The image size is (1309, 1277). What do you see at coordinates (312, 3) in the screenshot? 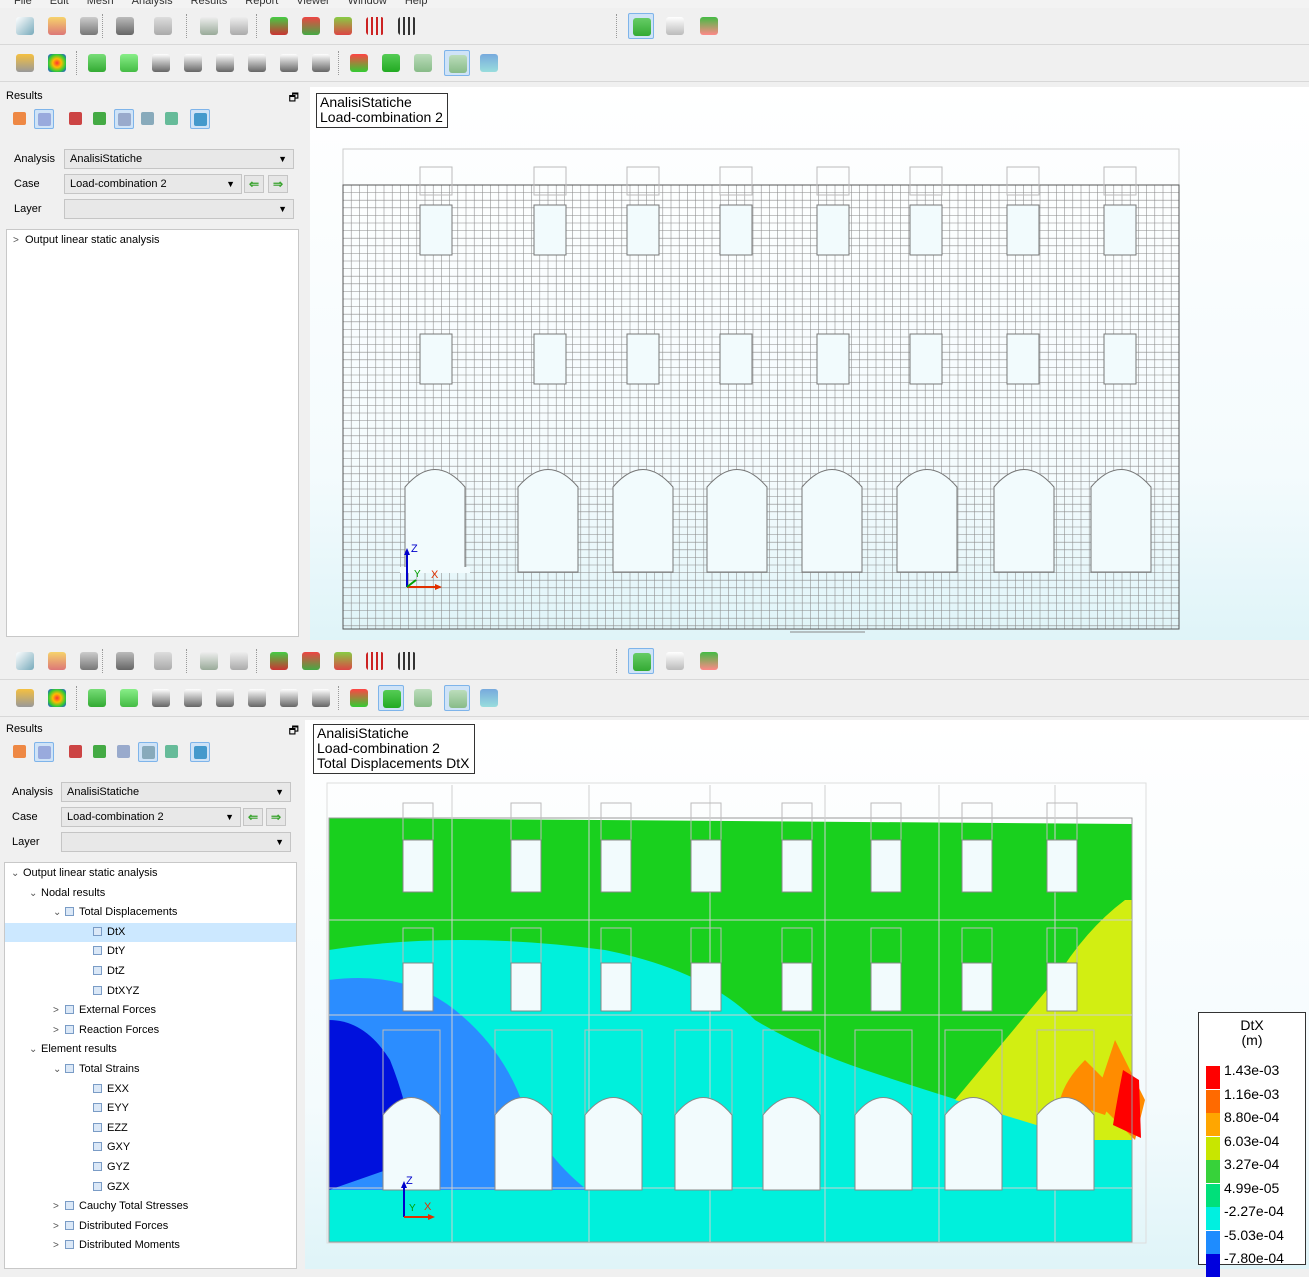
I see `menu-viewer: Viewer` at bounding box center [312, 3].